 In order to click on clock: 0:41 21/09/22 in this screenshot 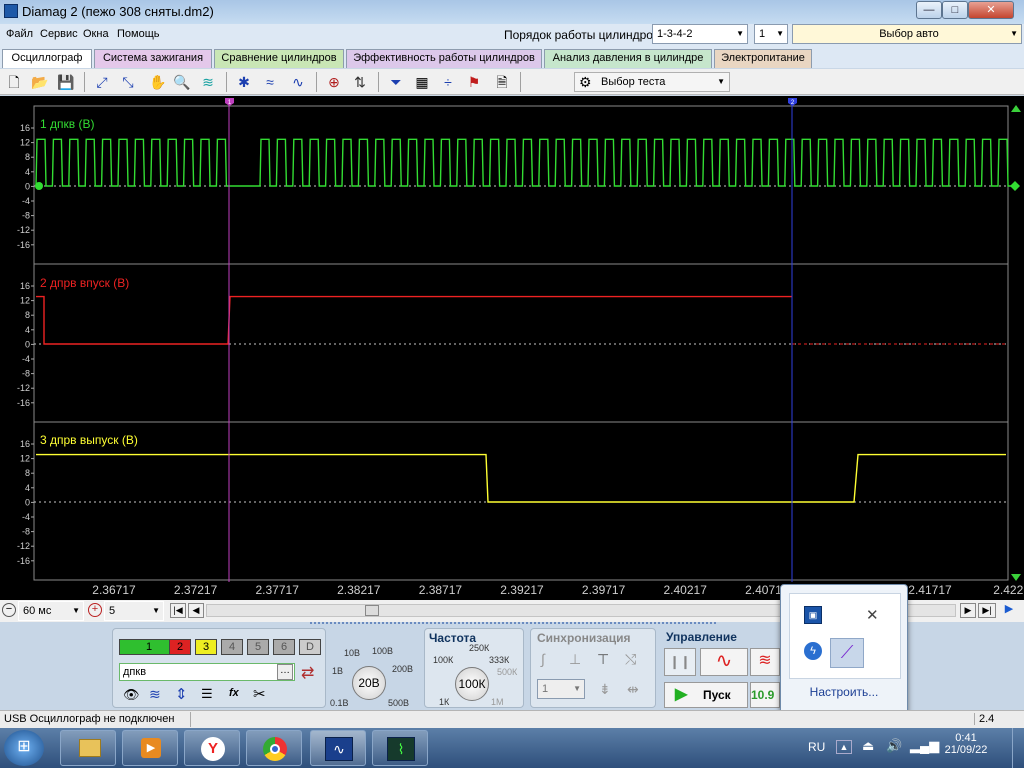, I will do `click(966, 744)`.